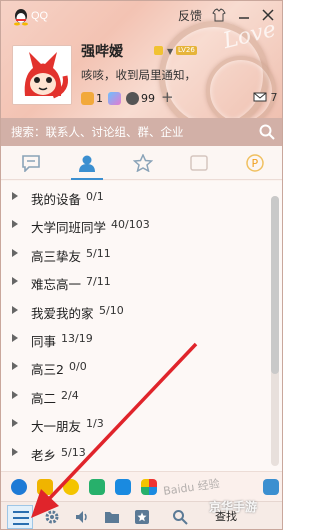 The height and width of the screenshot is (530, 320). Describe the element at coordinates (134, 367) in the screenshot. I see `contact-group-row: 高三2 0/0` at that location.